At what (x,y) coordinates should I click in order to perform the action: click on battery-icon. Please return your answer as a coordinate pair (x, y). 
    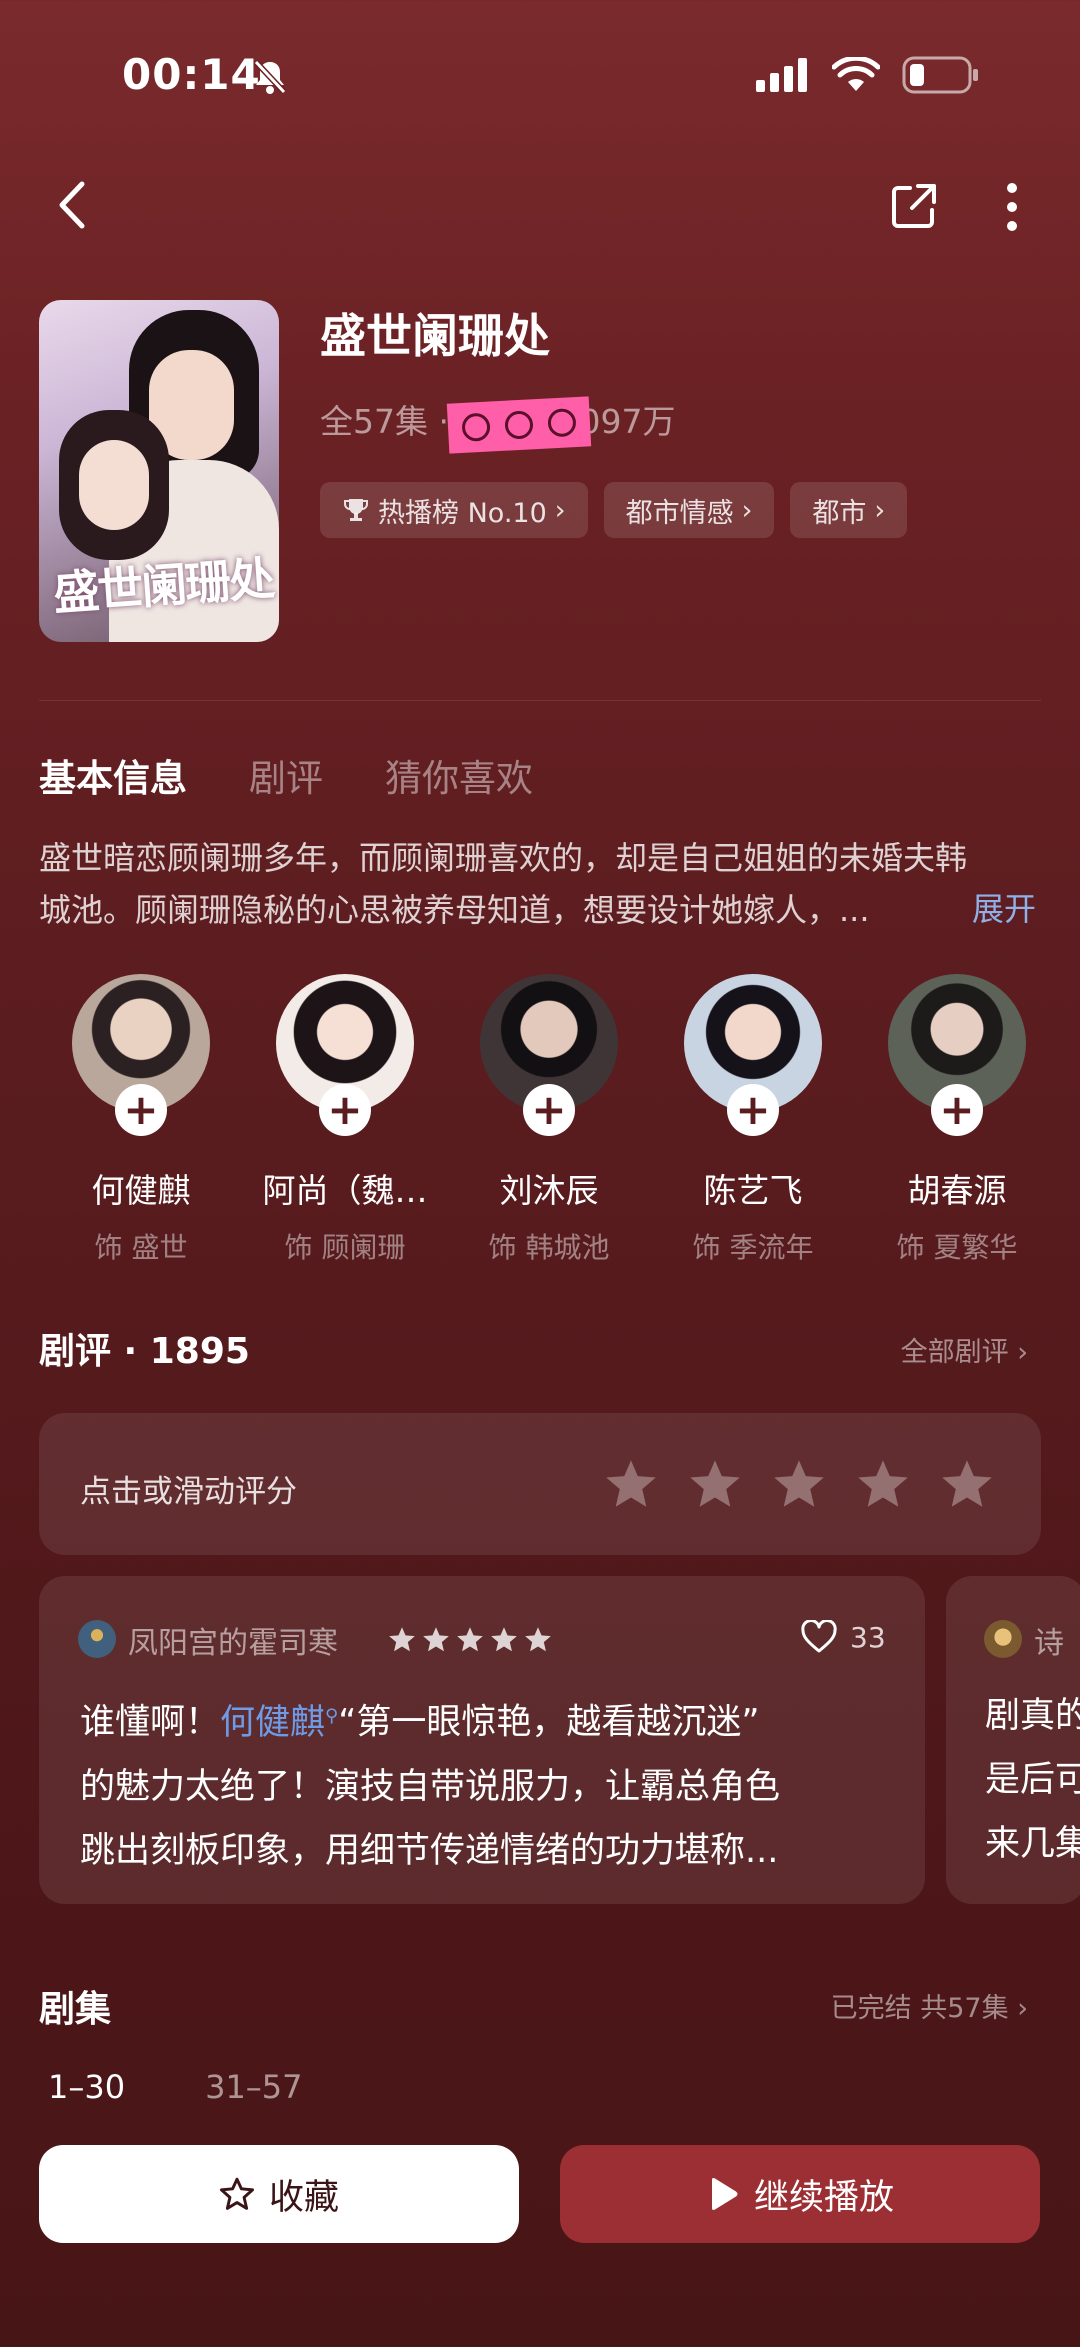
    Looking at the image, I should click on (940, 75).